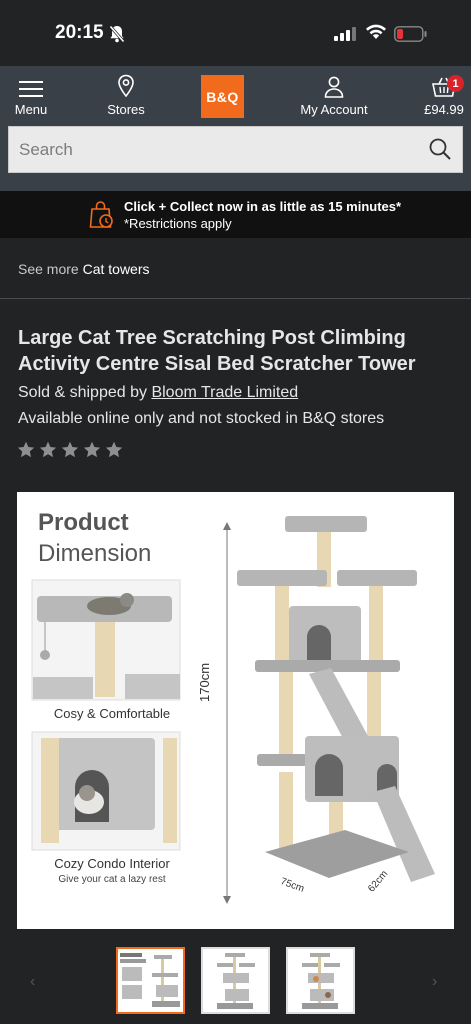  Describe the element at coordinates (235, 298) in the screenshot. I see `divider` at that location.